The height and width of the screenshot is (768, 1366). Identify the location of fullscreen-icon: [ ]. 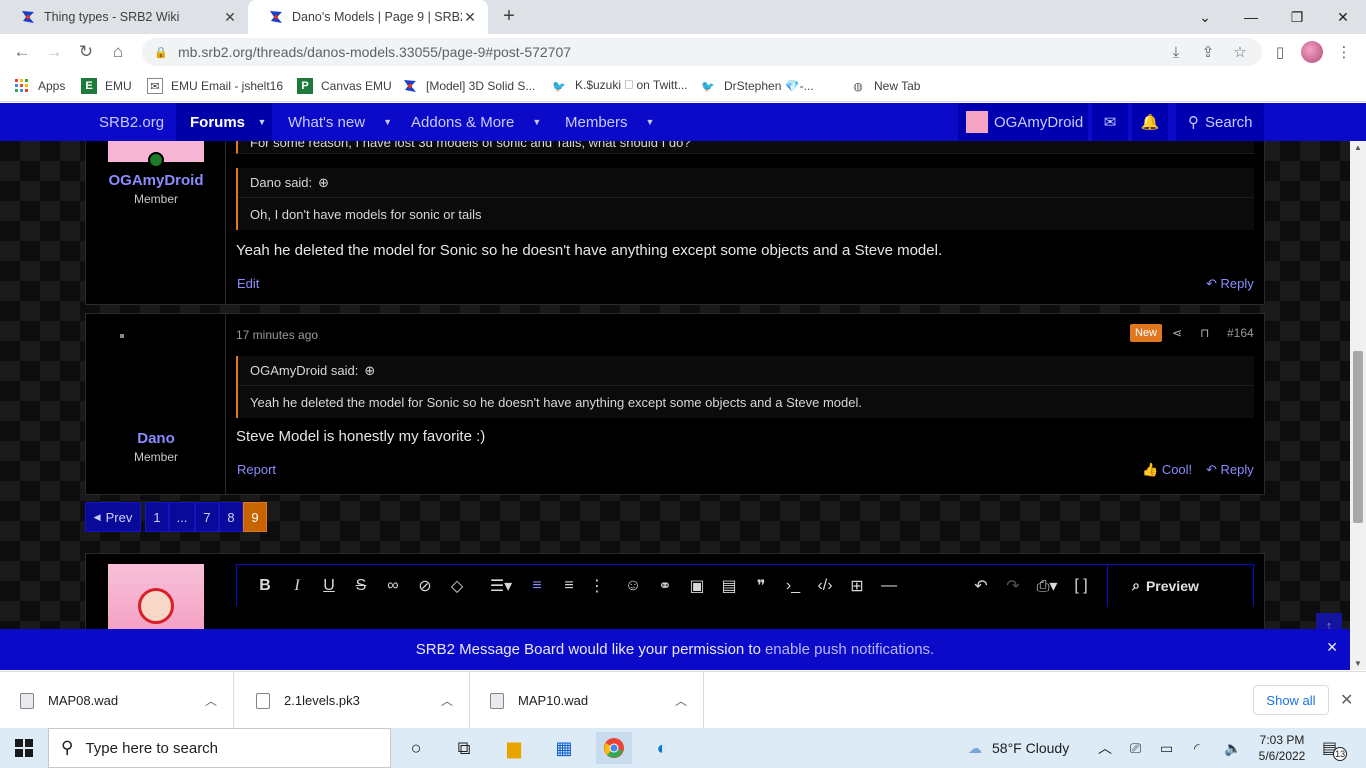
(1081, 586).